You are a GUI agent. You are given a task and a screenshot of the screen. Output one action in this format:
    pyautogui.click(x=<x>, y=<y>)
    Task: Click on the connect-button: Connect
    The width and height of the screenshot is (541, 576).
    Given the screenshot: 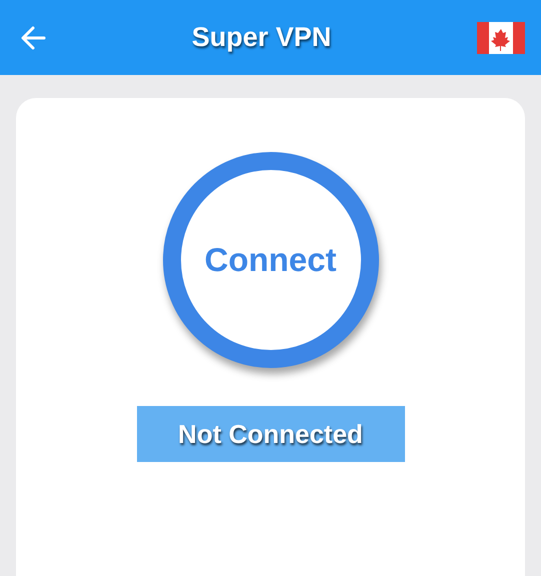 What is the action you would take?
    pyautogui.click(x=270, y=260)
    